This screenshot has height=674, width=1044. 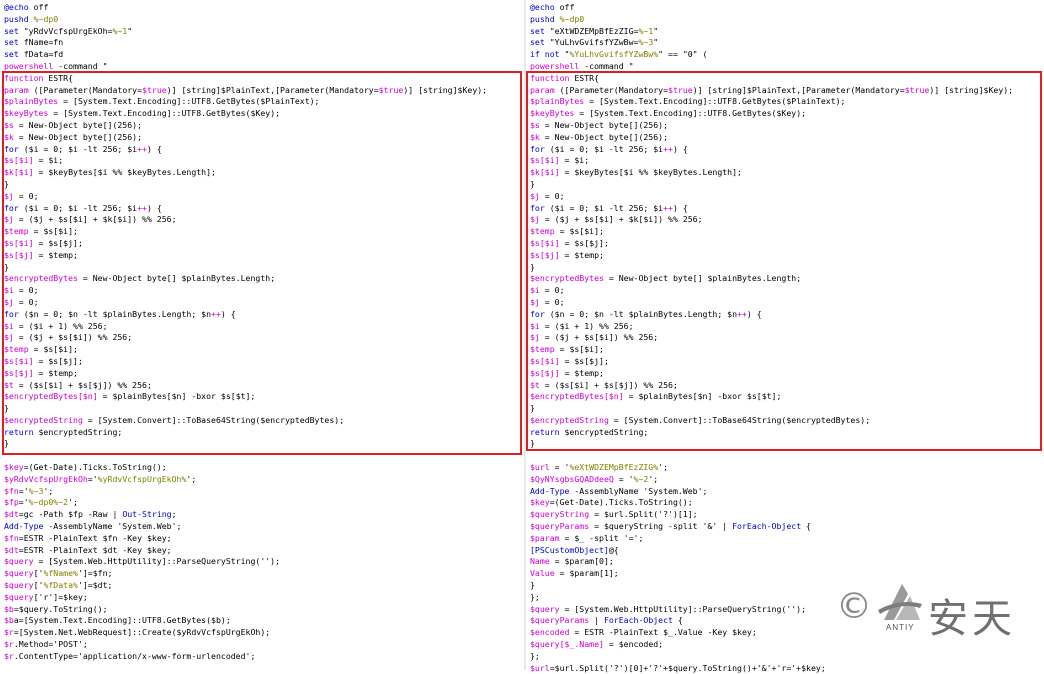 What do you see at coordinates (60, 585) in the screenshot?
I see `code-token: %fData%` at bounding box center [60, 585].